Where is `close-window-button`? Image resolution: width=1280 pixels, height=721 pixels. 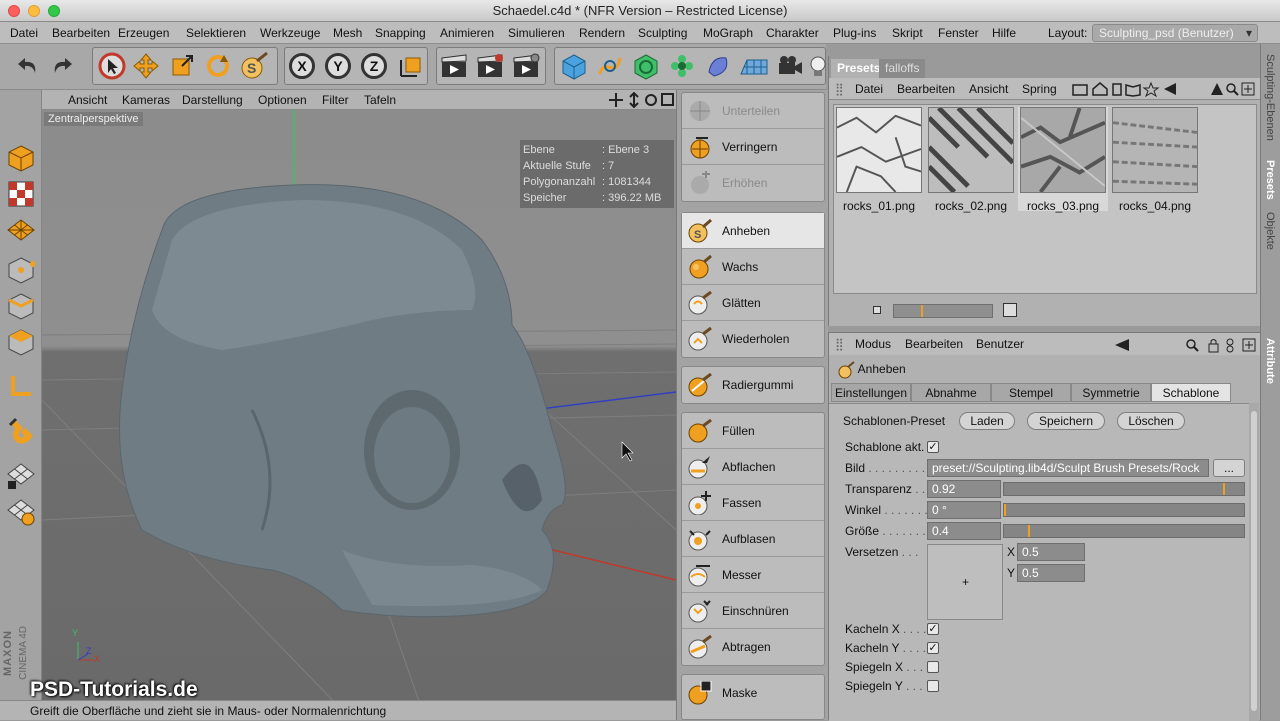 close-window-button is located at coordinates (14, 11).